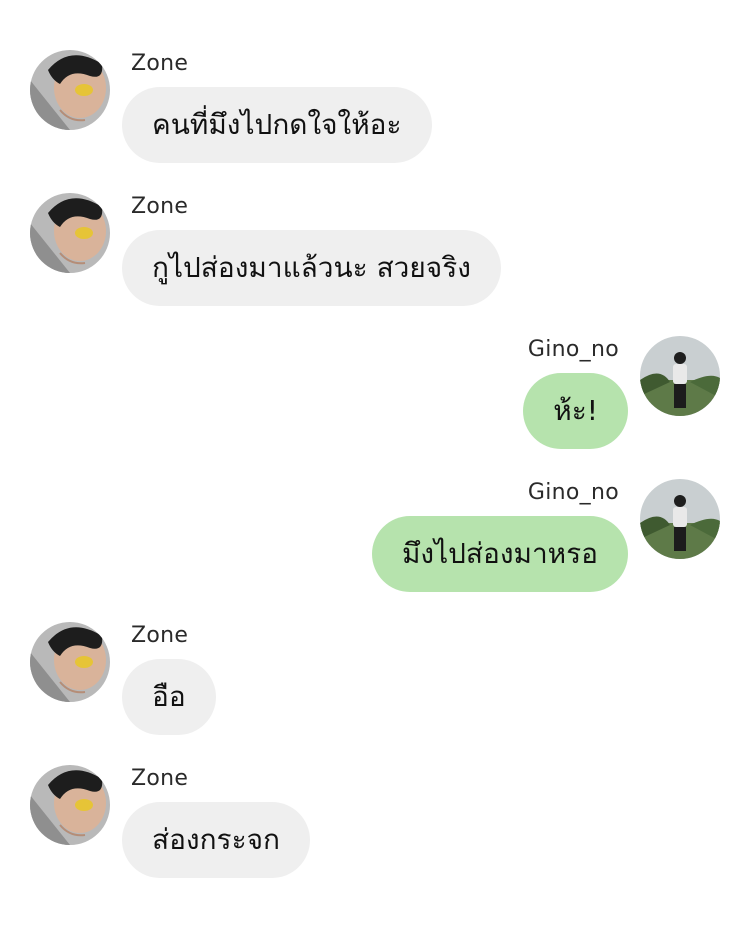  What do you see at coordinates (375, 687) in the screenshot?
I see `message-incoming: Zone อือ` at bounding box center [375, 687].